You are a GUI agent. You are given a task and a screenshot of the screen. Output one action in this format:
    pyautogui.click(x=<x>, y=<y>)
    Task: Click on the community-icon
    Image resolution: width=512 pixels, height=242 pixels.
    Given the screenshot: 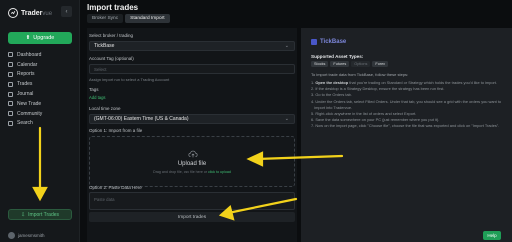 What is the action you would take?
    pyautogui.click(x=10, y=114)
    